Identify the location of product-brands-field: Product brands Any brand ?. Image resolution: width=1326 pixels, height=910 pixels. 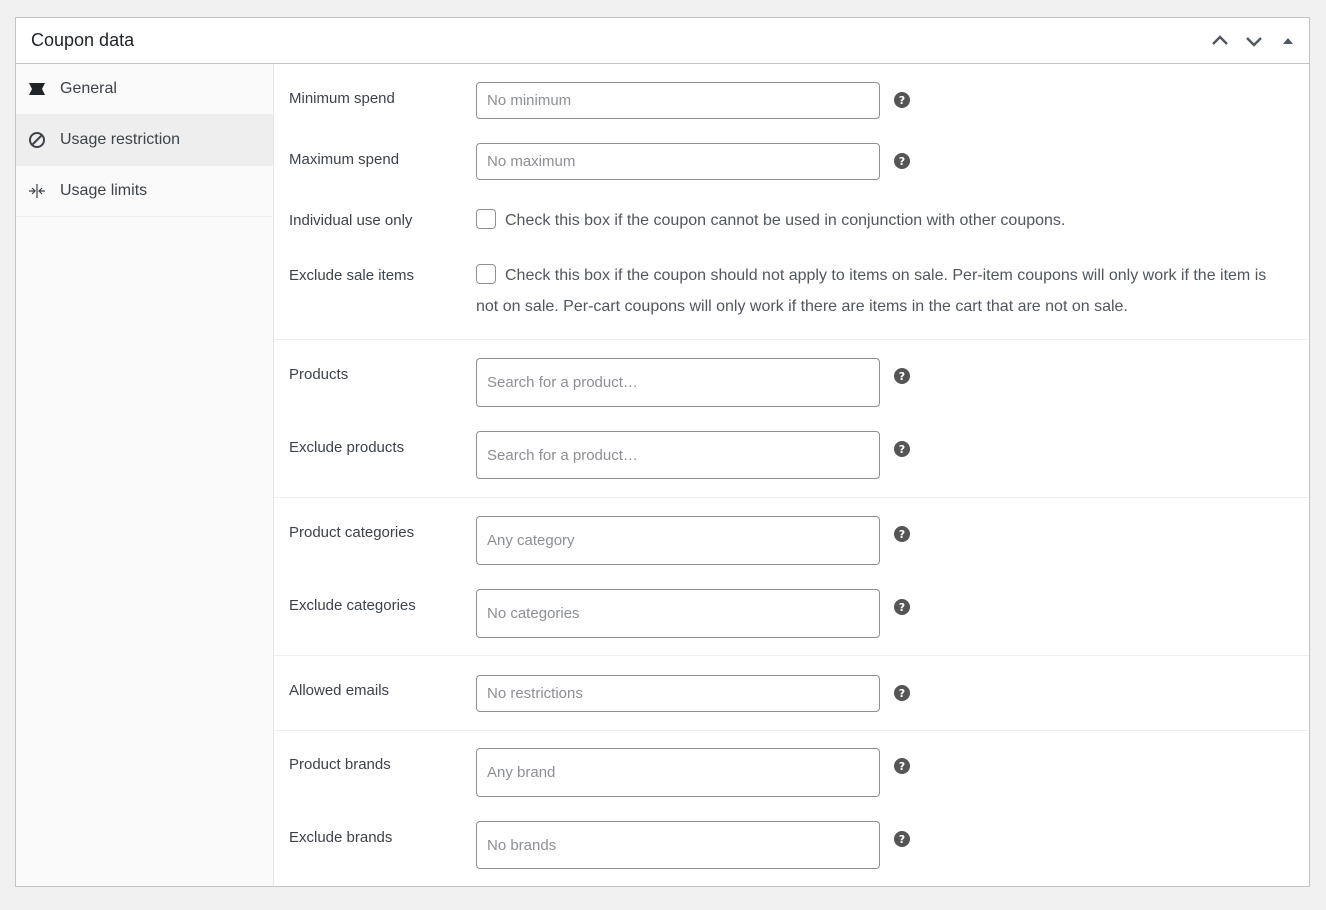
(791, 772).